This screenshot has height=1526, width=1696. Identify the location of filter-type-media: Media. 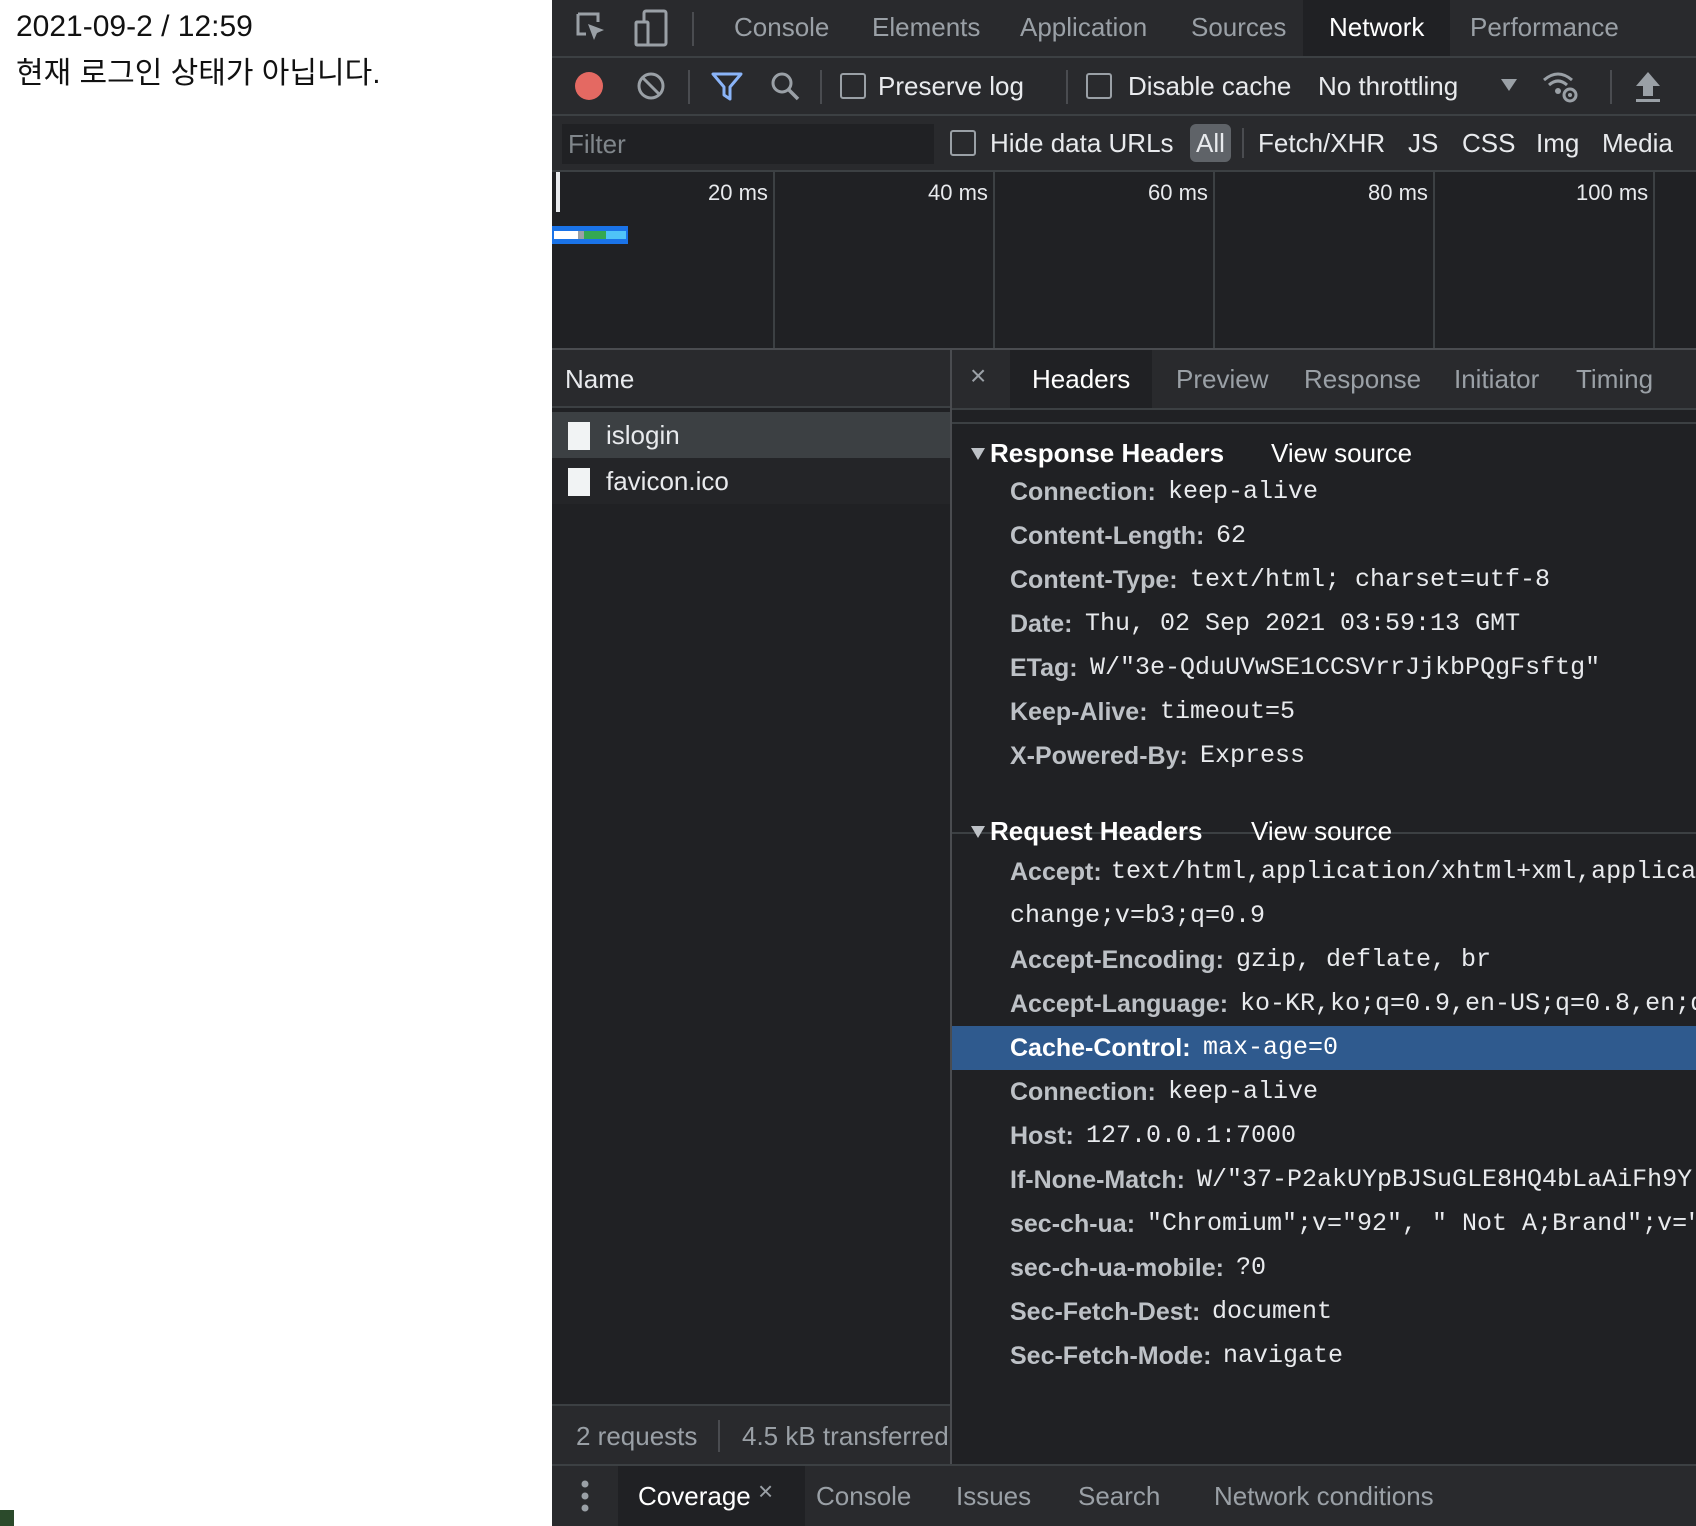
(1637, 143).